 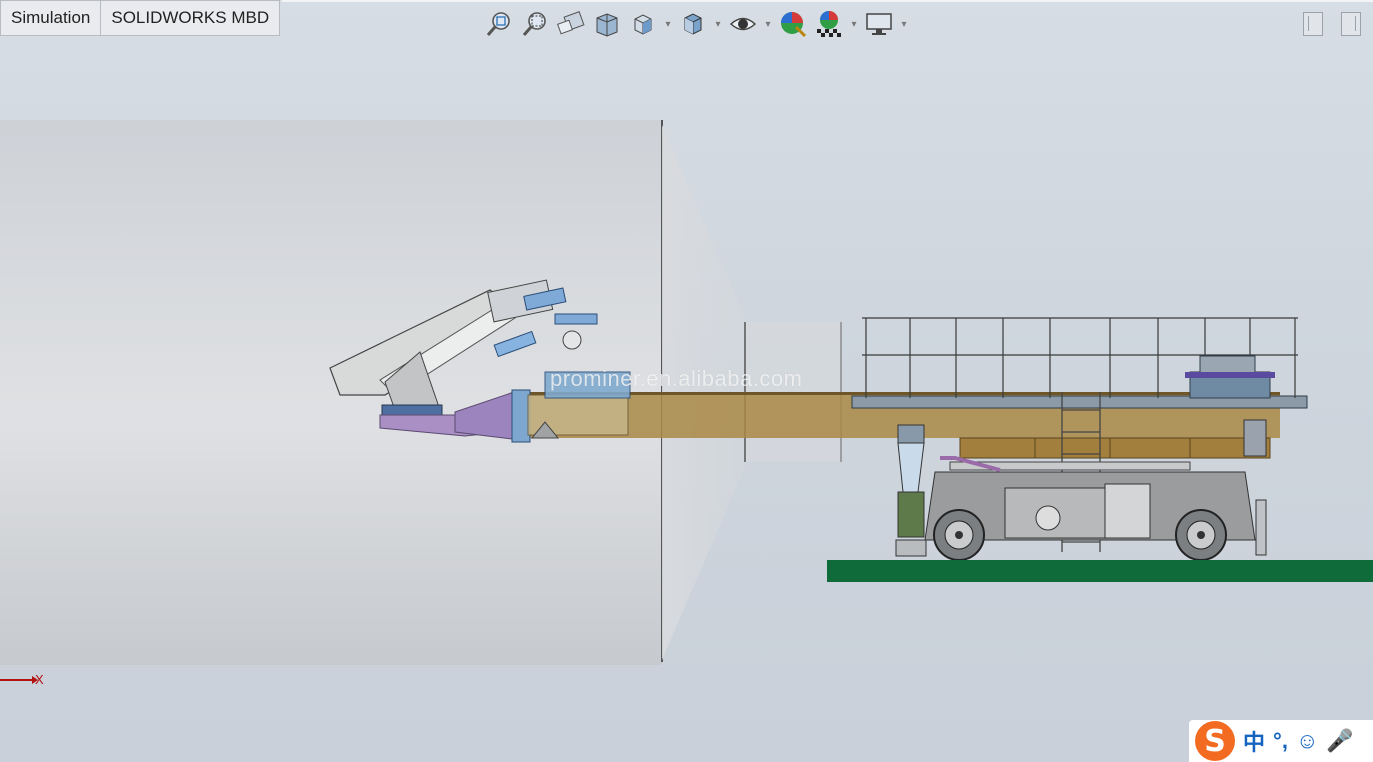 What do you see at coordinates (19, 680) in the screenshot?
I see `axis-triad` at bounding box center [19, 680].